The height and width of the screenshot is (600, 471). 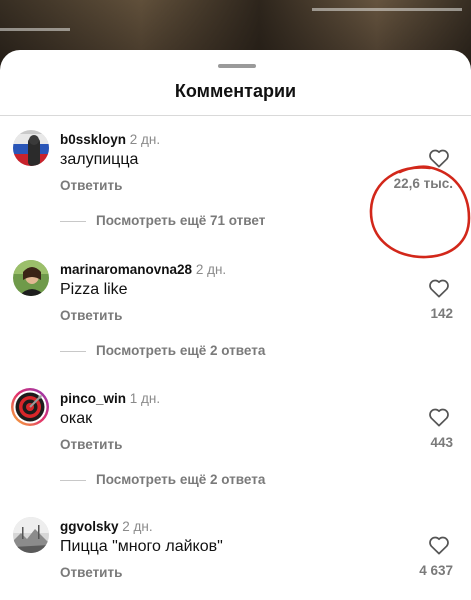 I want to click on comment-username: marinaromanovna28, so click(x=126, y=269).